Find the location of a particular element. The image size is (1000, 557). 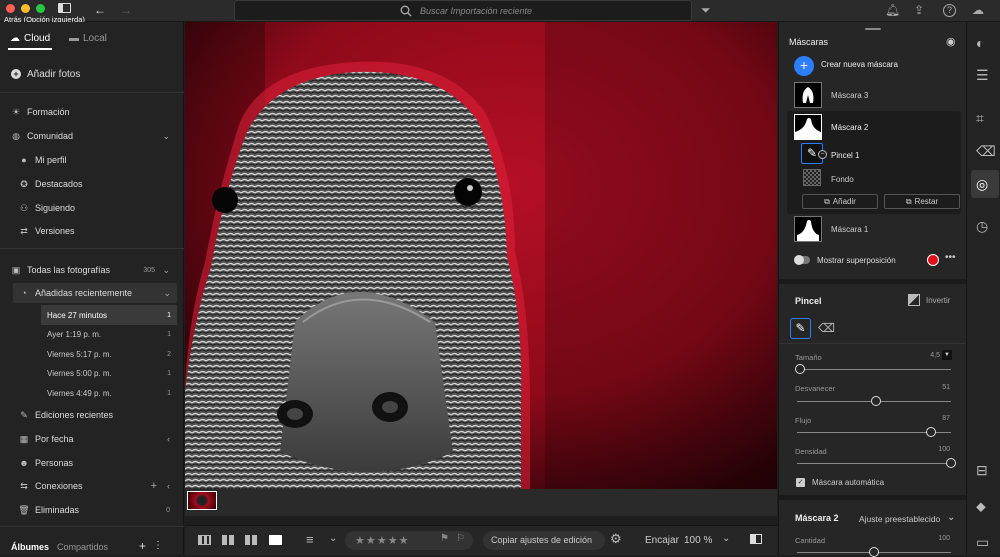

album-options-icon: ⋮ is located at coordinates (158, 545).